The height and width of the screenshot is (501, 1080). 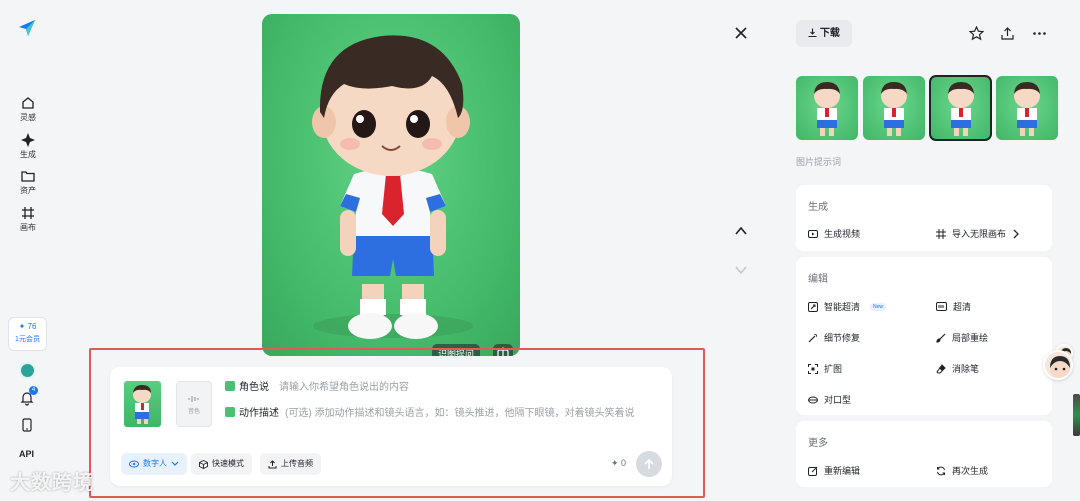 I want to click on action-description-input: (可选) 添加动作描述和镜头语言，如：镜头推进，他隔下眼镜，对着镜头笑着说, so click(x=459, y=411).